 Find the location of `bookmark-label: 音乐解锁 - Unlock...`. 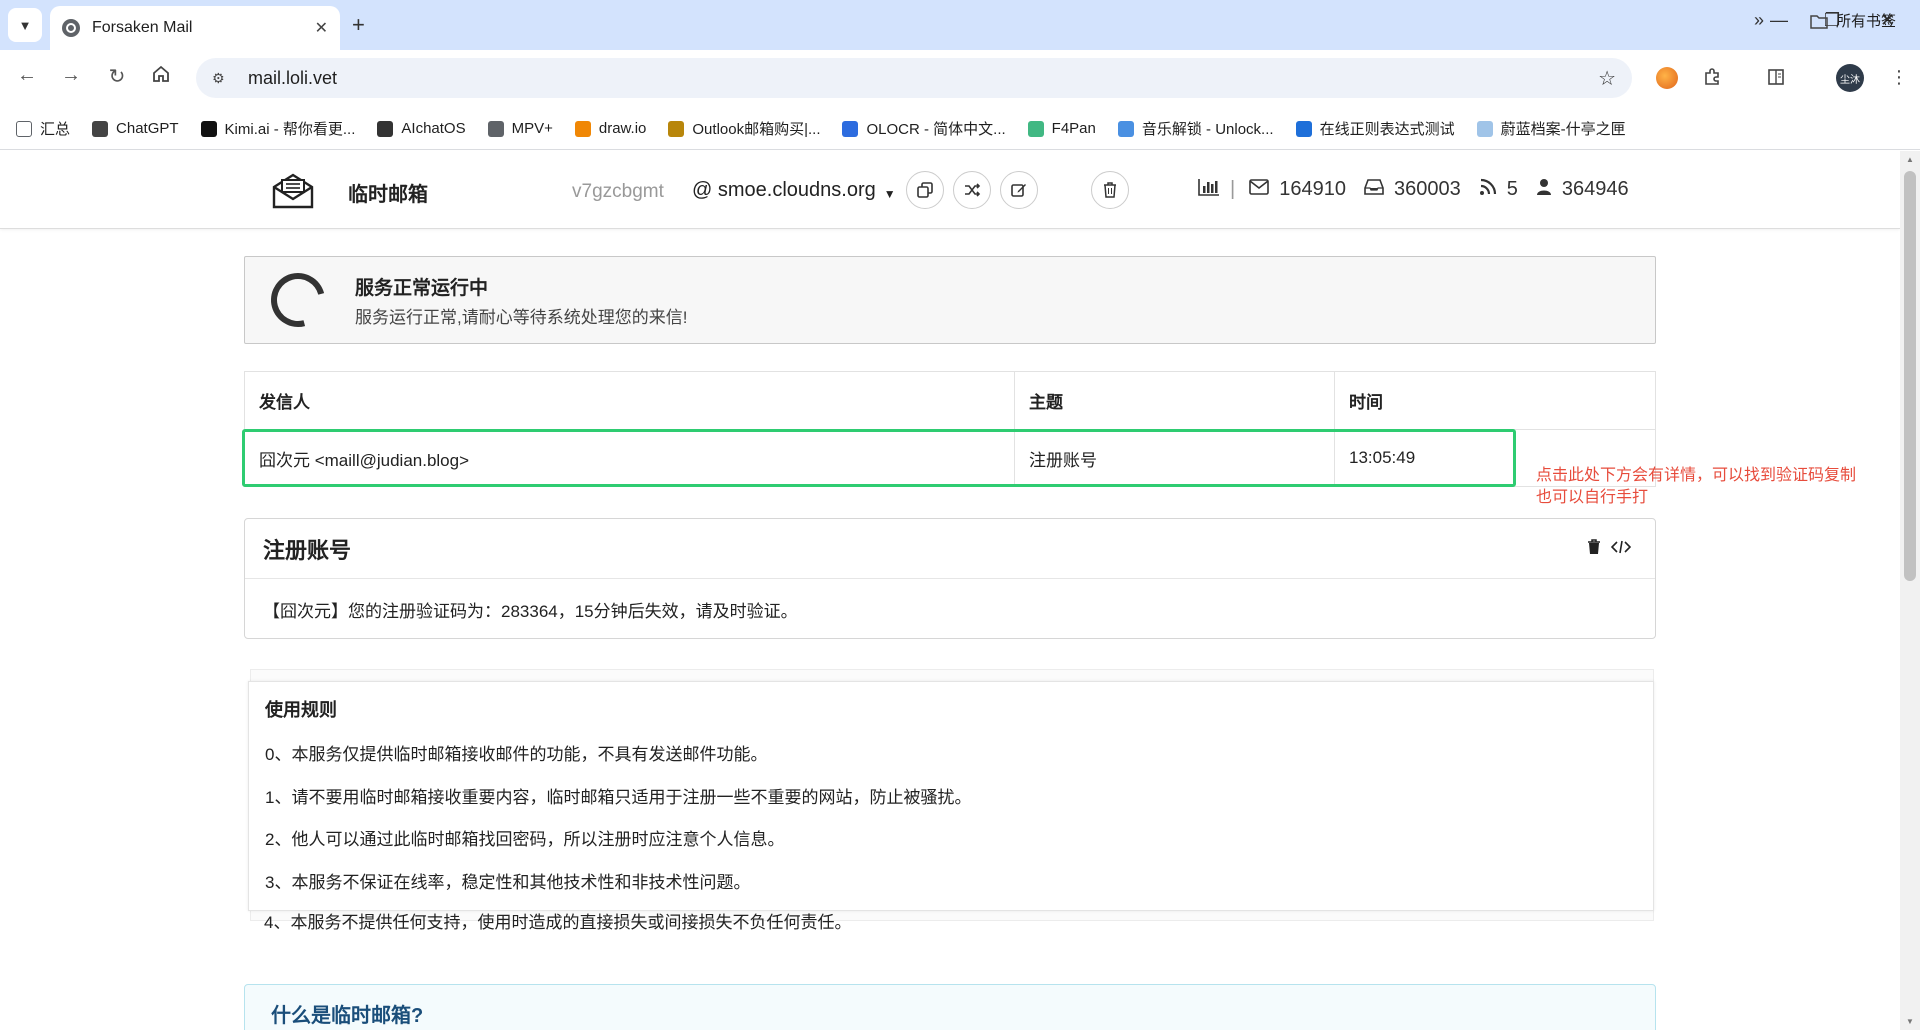

bookmark-label: 音乐解锁 - Unlock... is located at coordinates (1207, 129).